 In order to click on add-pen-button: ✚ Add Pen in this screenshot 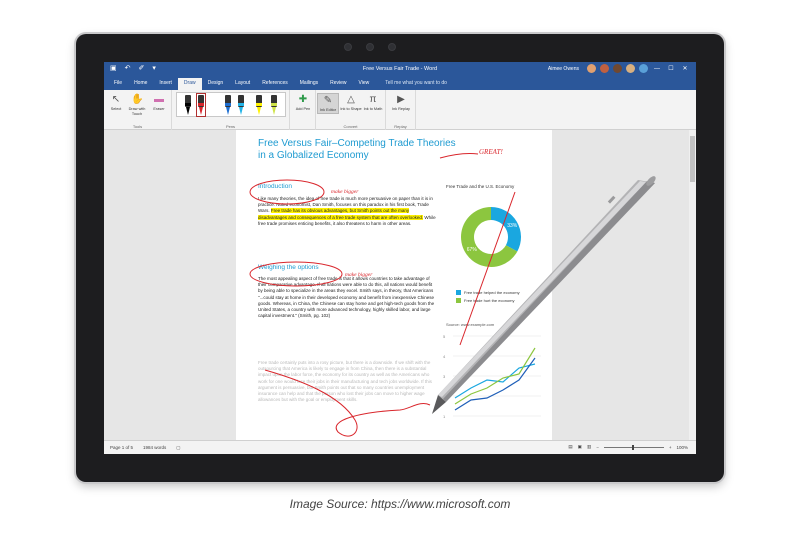, I will do `click(303, 102)`.